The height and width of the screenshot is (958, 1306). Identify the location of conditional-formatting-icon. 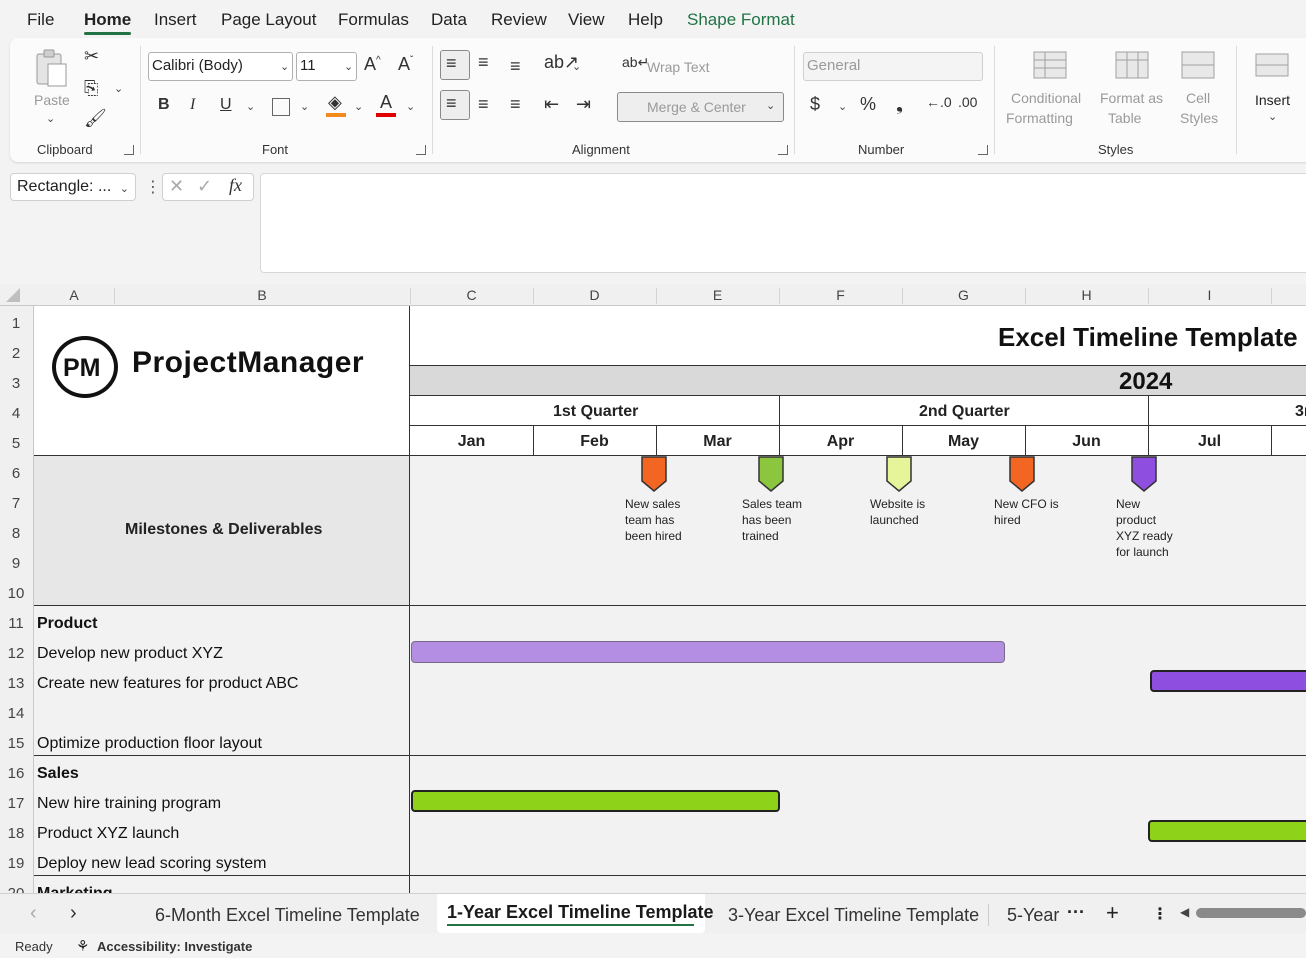
(1050, 65).